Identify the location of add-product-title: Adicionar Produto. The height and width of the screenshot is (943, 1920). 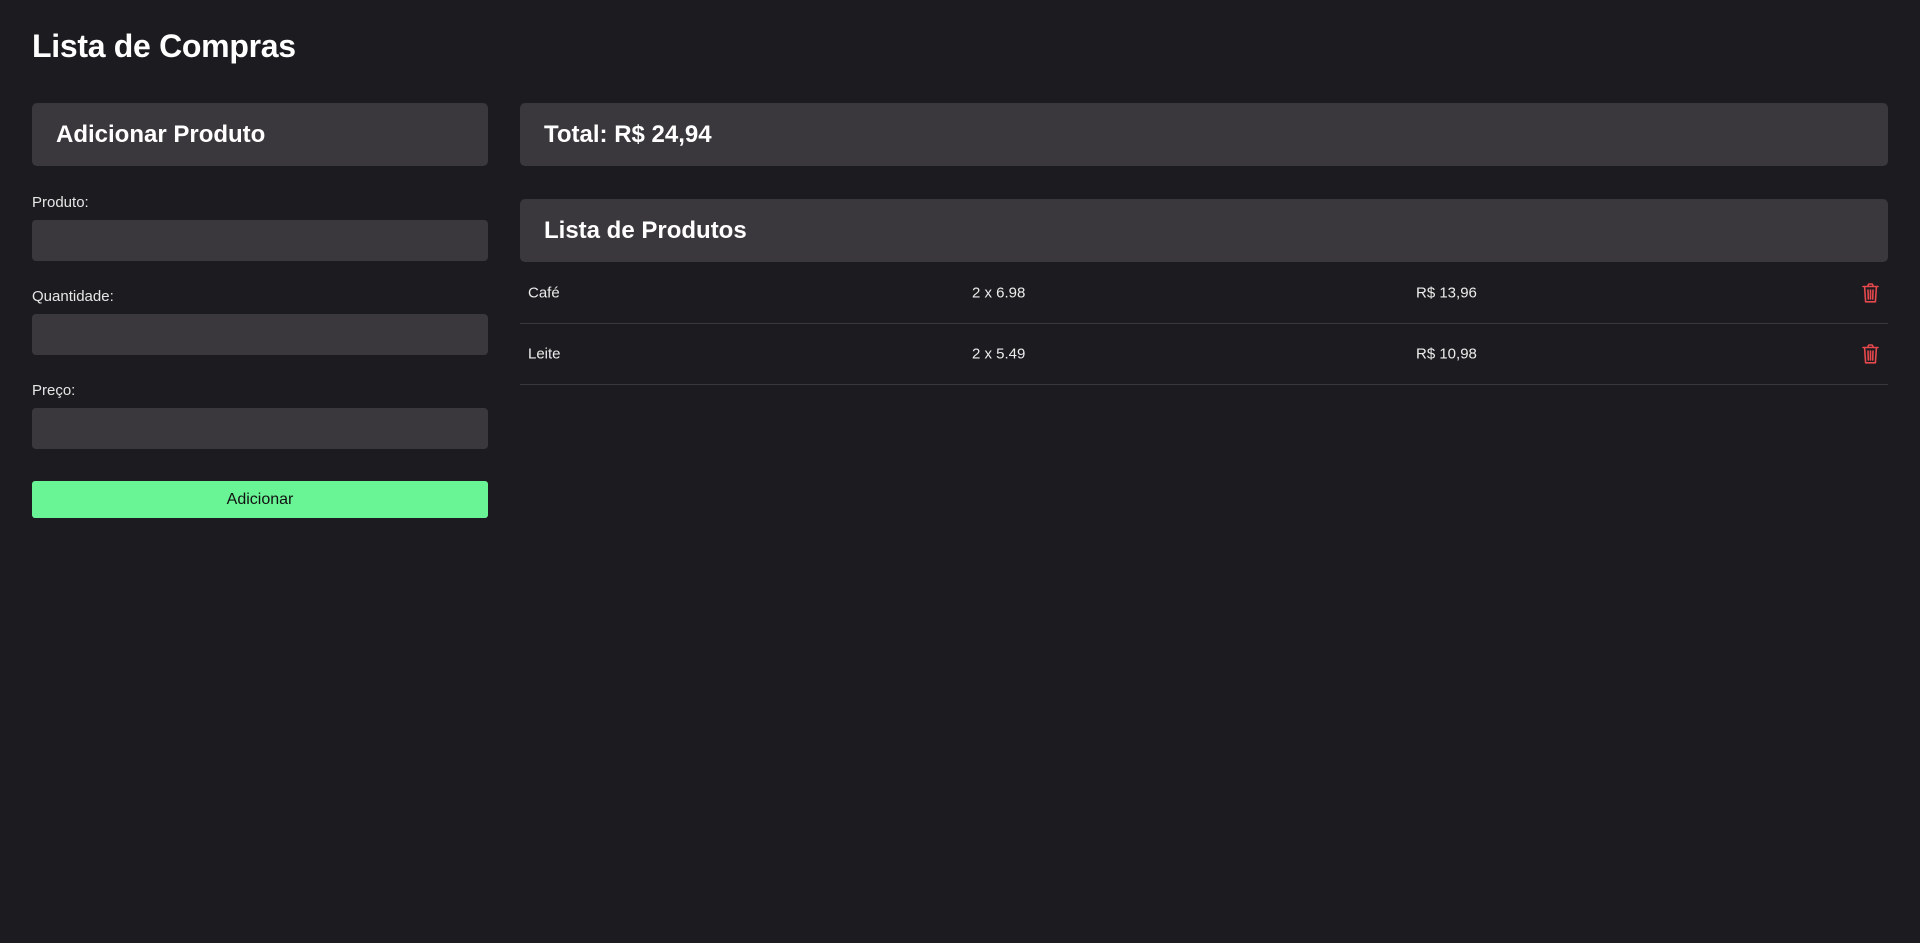
(161, 134).